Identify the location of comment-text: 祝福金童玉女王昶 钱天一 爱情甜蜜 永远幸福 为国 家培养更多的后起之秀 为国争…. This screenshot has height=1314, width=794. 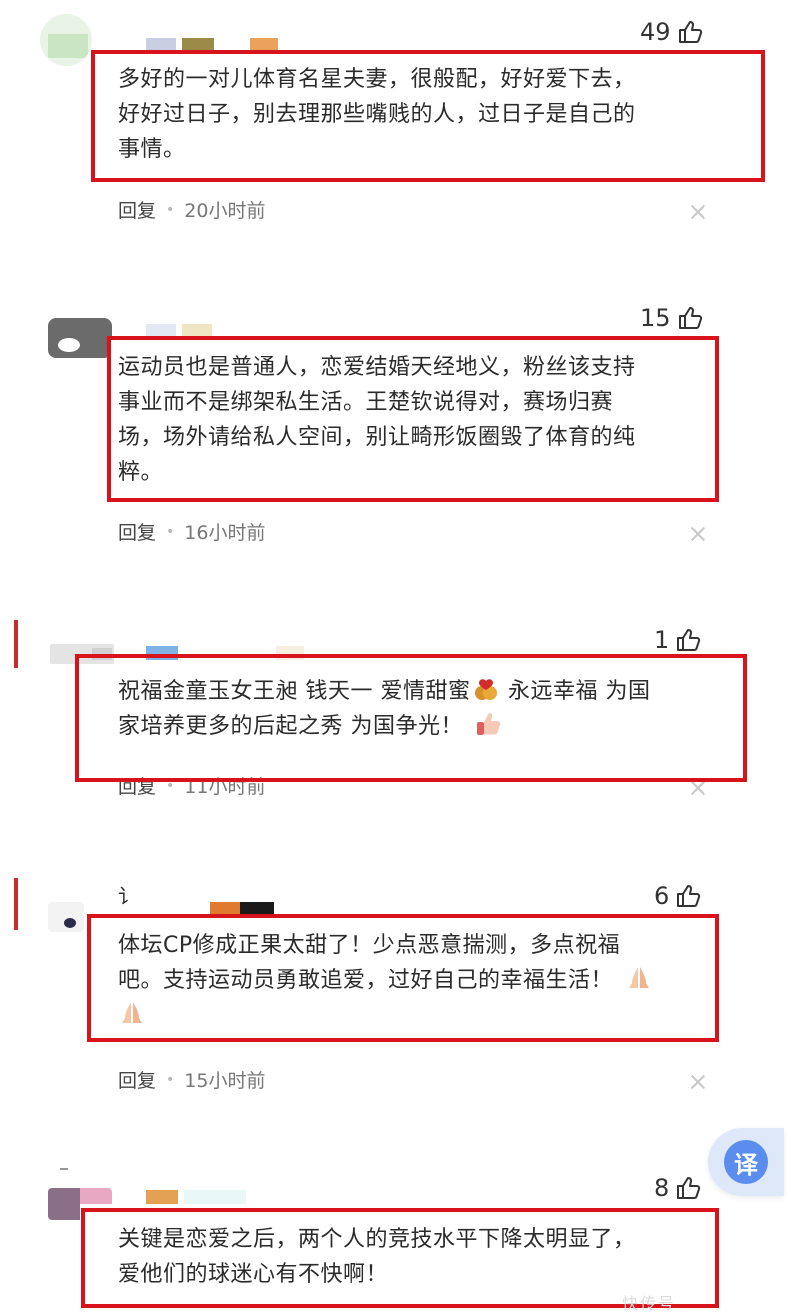
(384, 708).